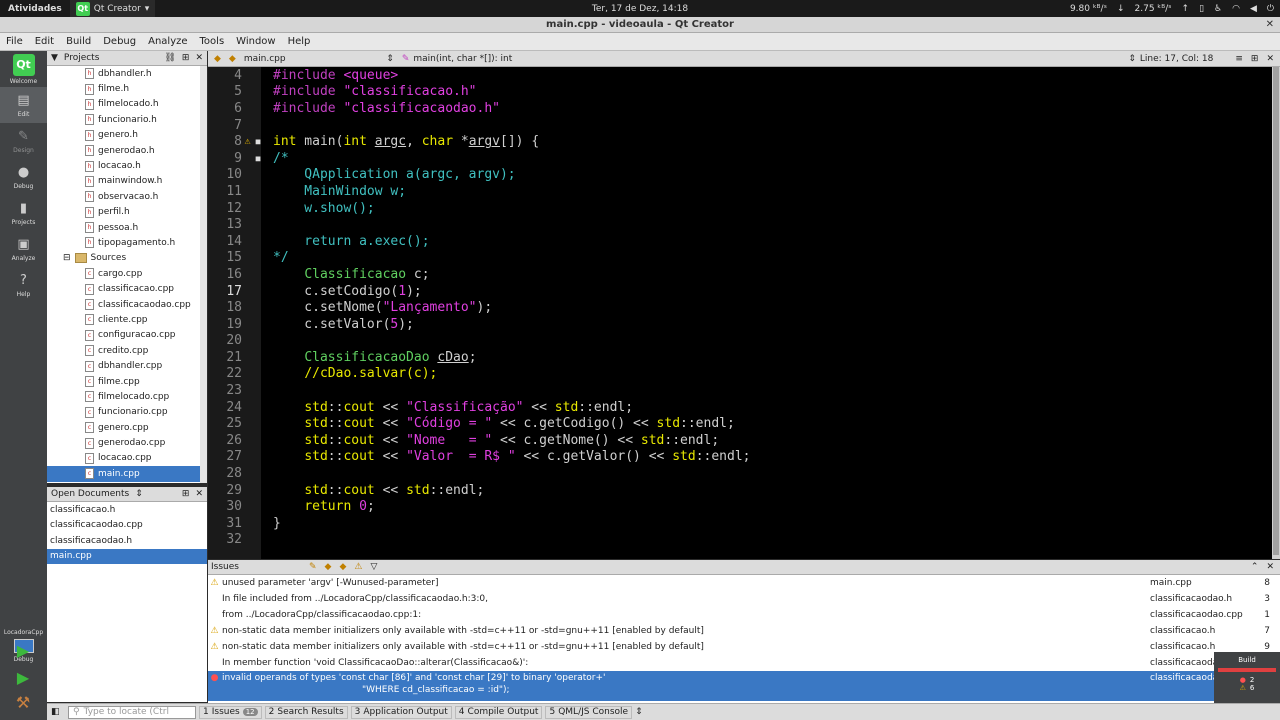 The image size is (1280, 720). I want to click on mode-projects: ▮ Projects, so click(23, 213).